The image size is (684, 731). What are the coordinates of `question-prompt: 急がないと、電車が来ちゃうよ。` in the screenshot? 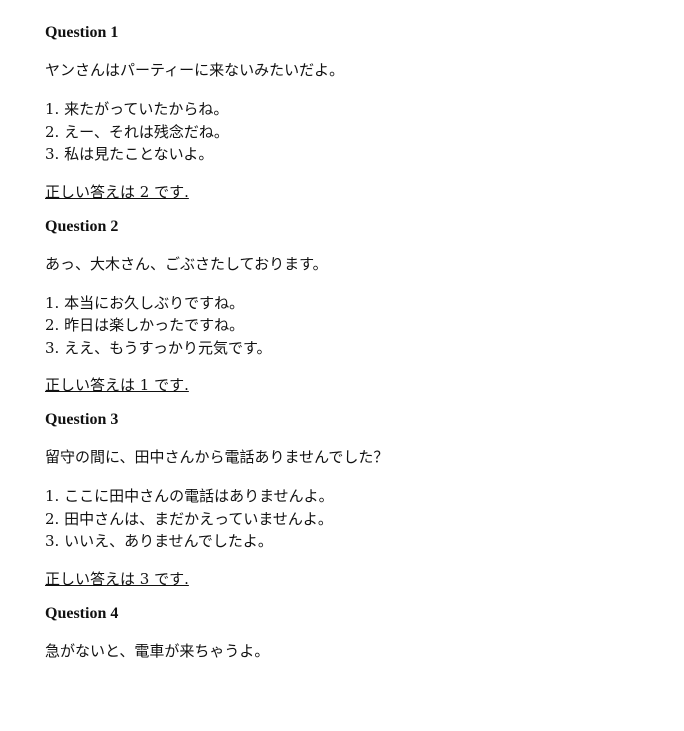 It's located at (157, 650).